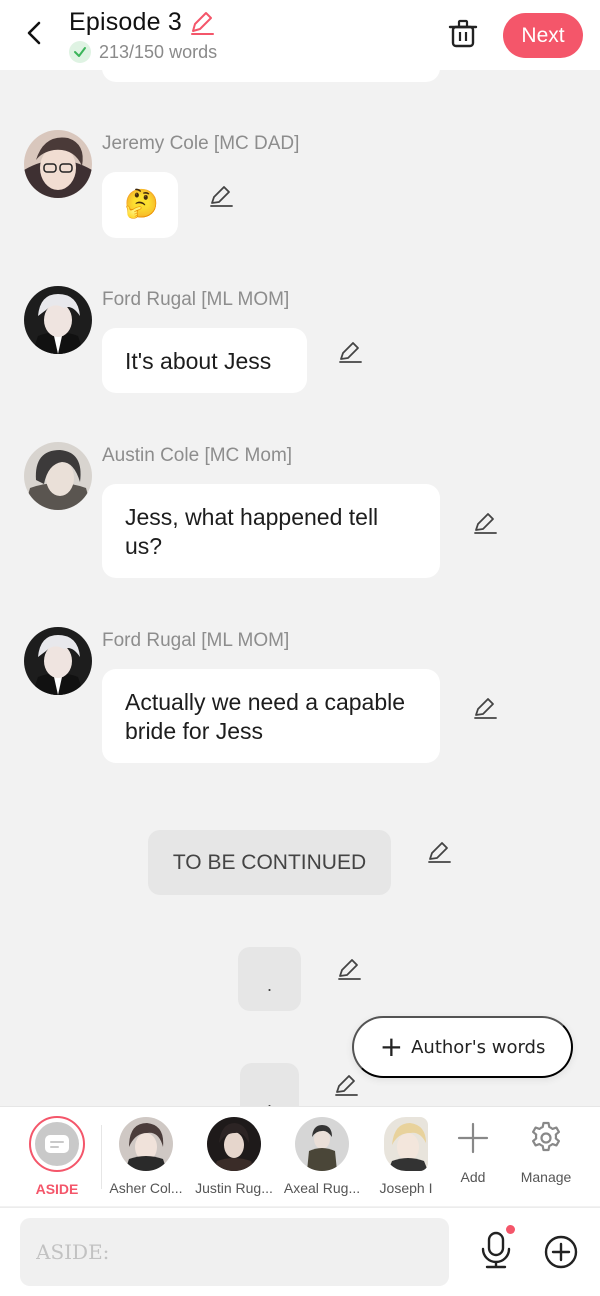 This screenshot has width=600, height=1296. I want to click on add-character-button: Add, so click(473, 1157).